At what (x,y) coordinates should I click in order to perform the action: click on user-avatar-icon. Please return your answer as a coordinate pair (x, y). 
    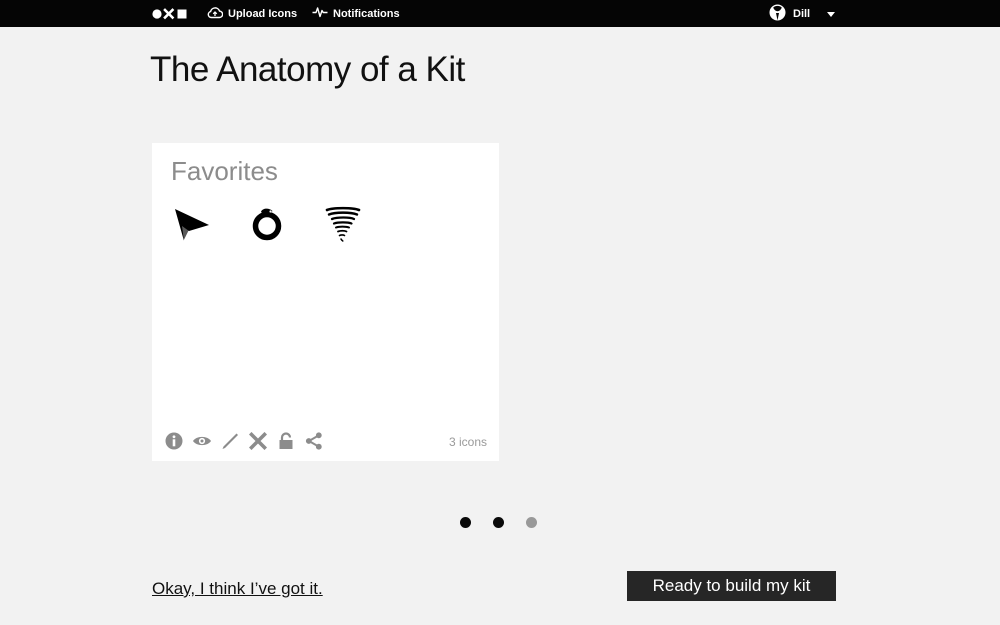
    Looking at the image, I should click on (777, 14).